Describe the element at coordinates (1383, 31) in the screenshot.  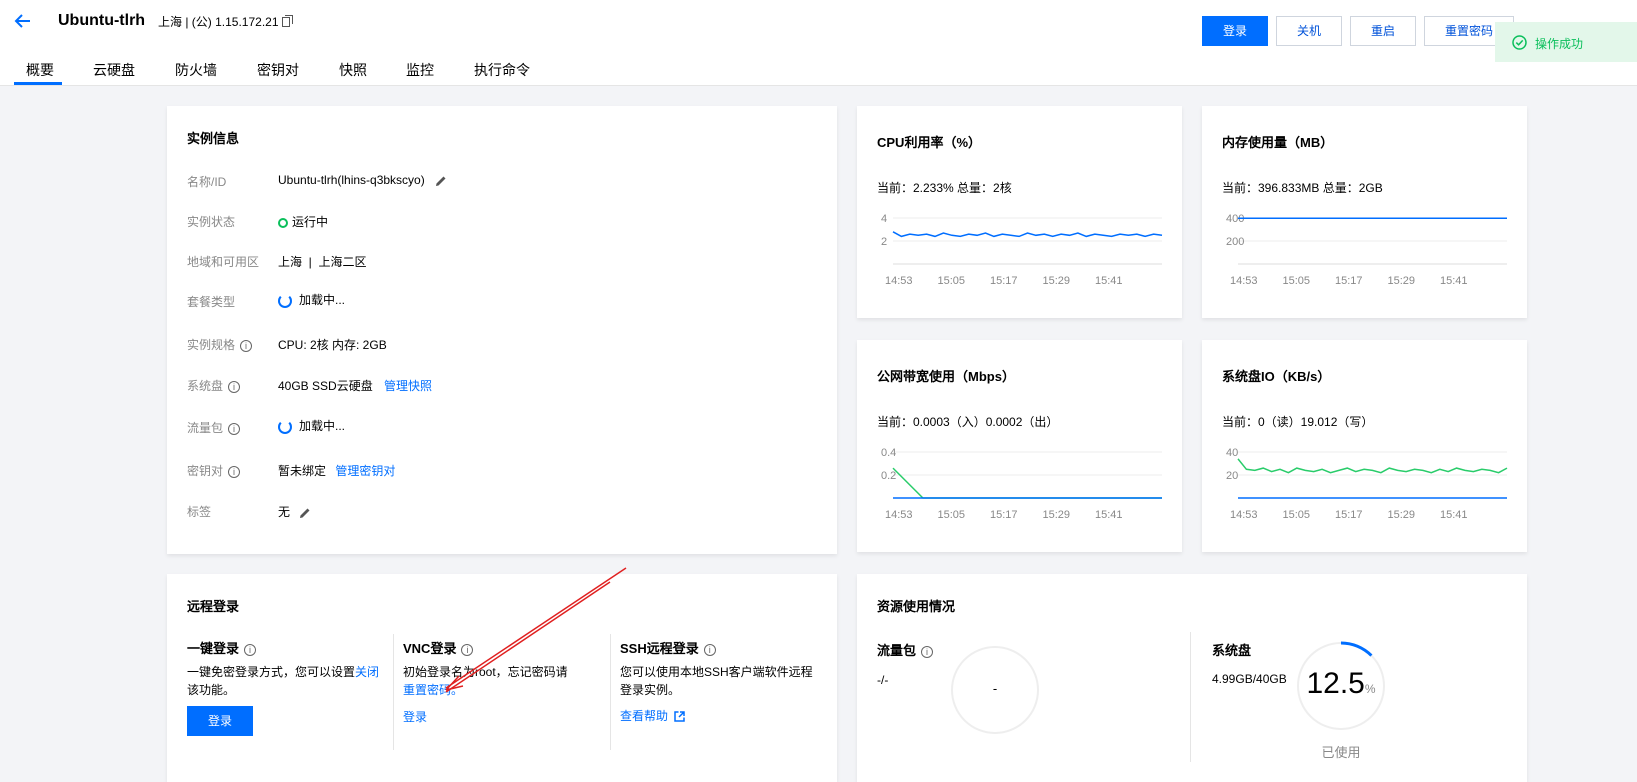
I see `restart-button: 重启` at that location.